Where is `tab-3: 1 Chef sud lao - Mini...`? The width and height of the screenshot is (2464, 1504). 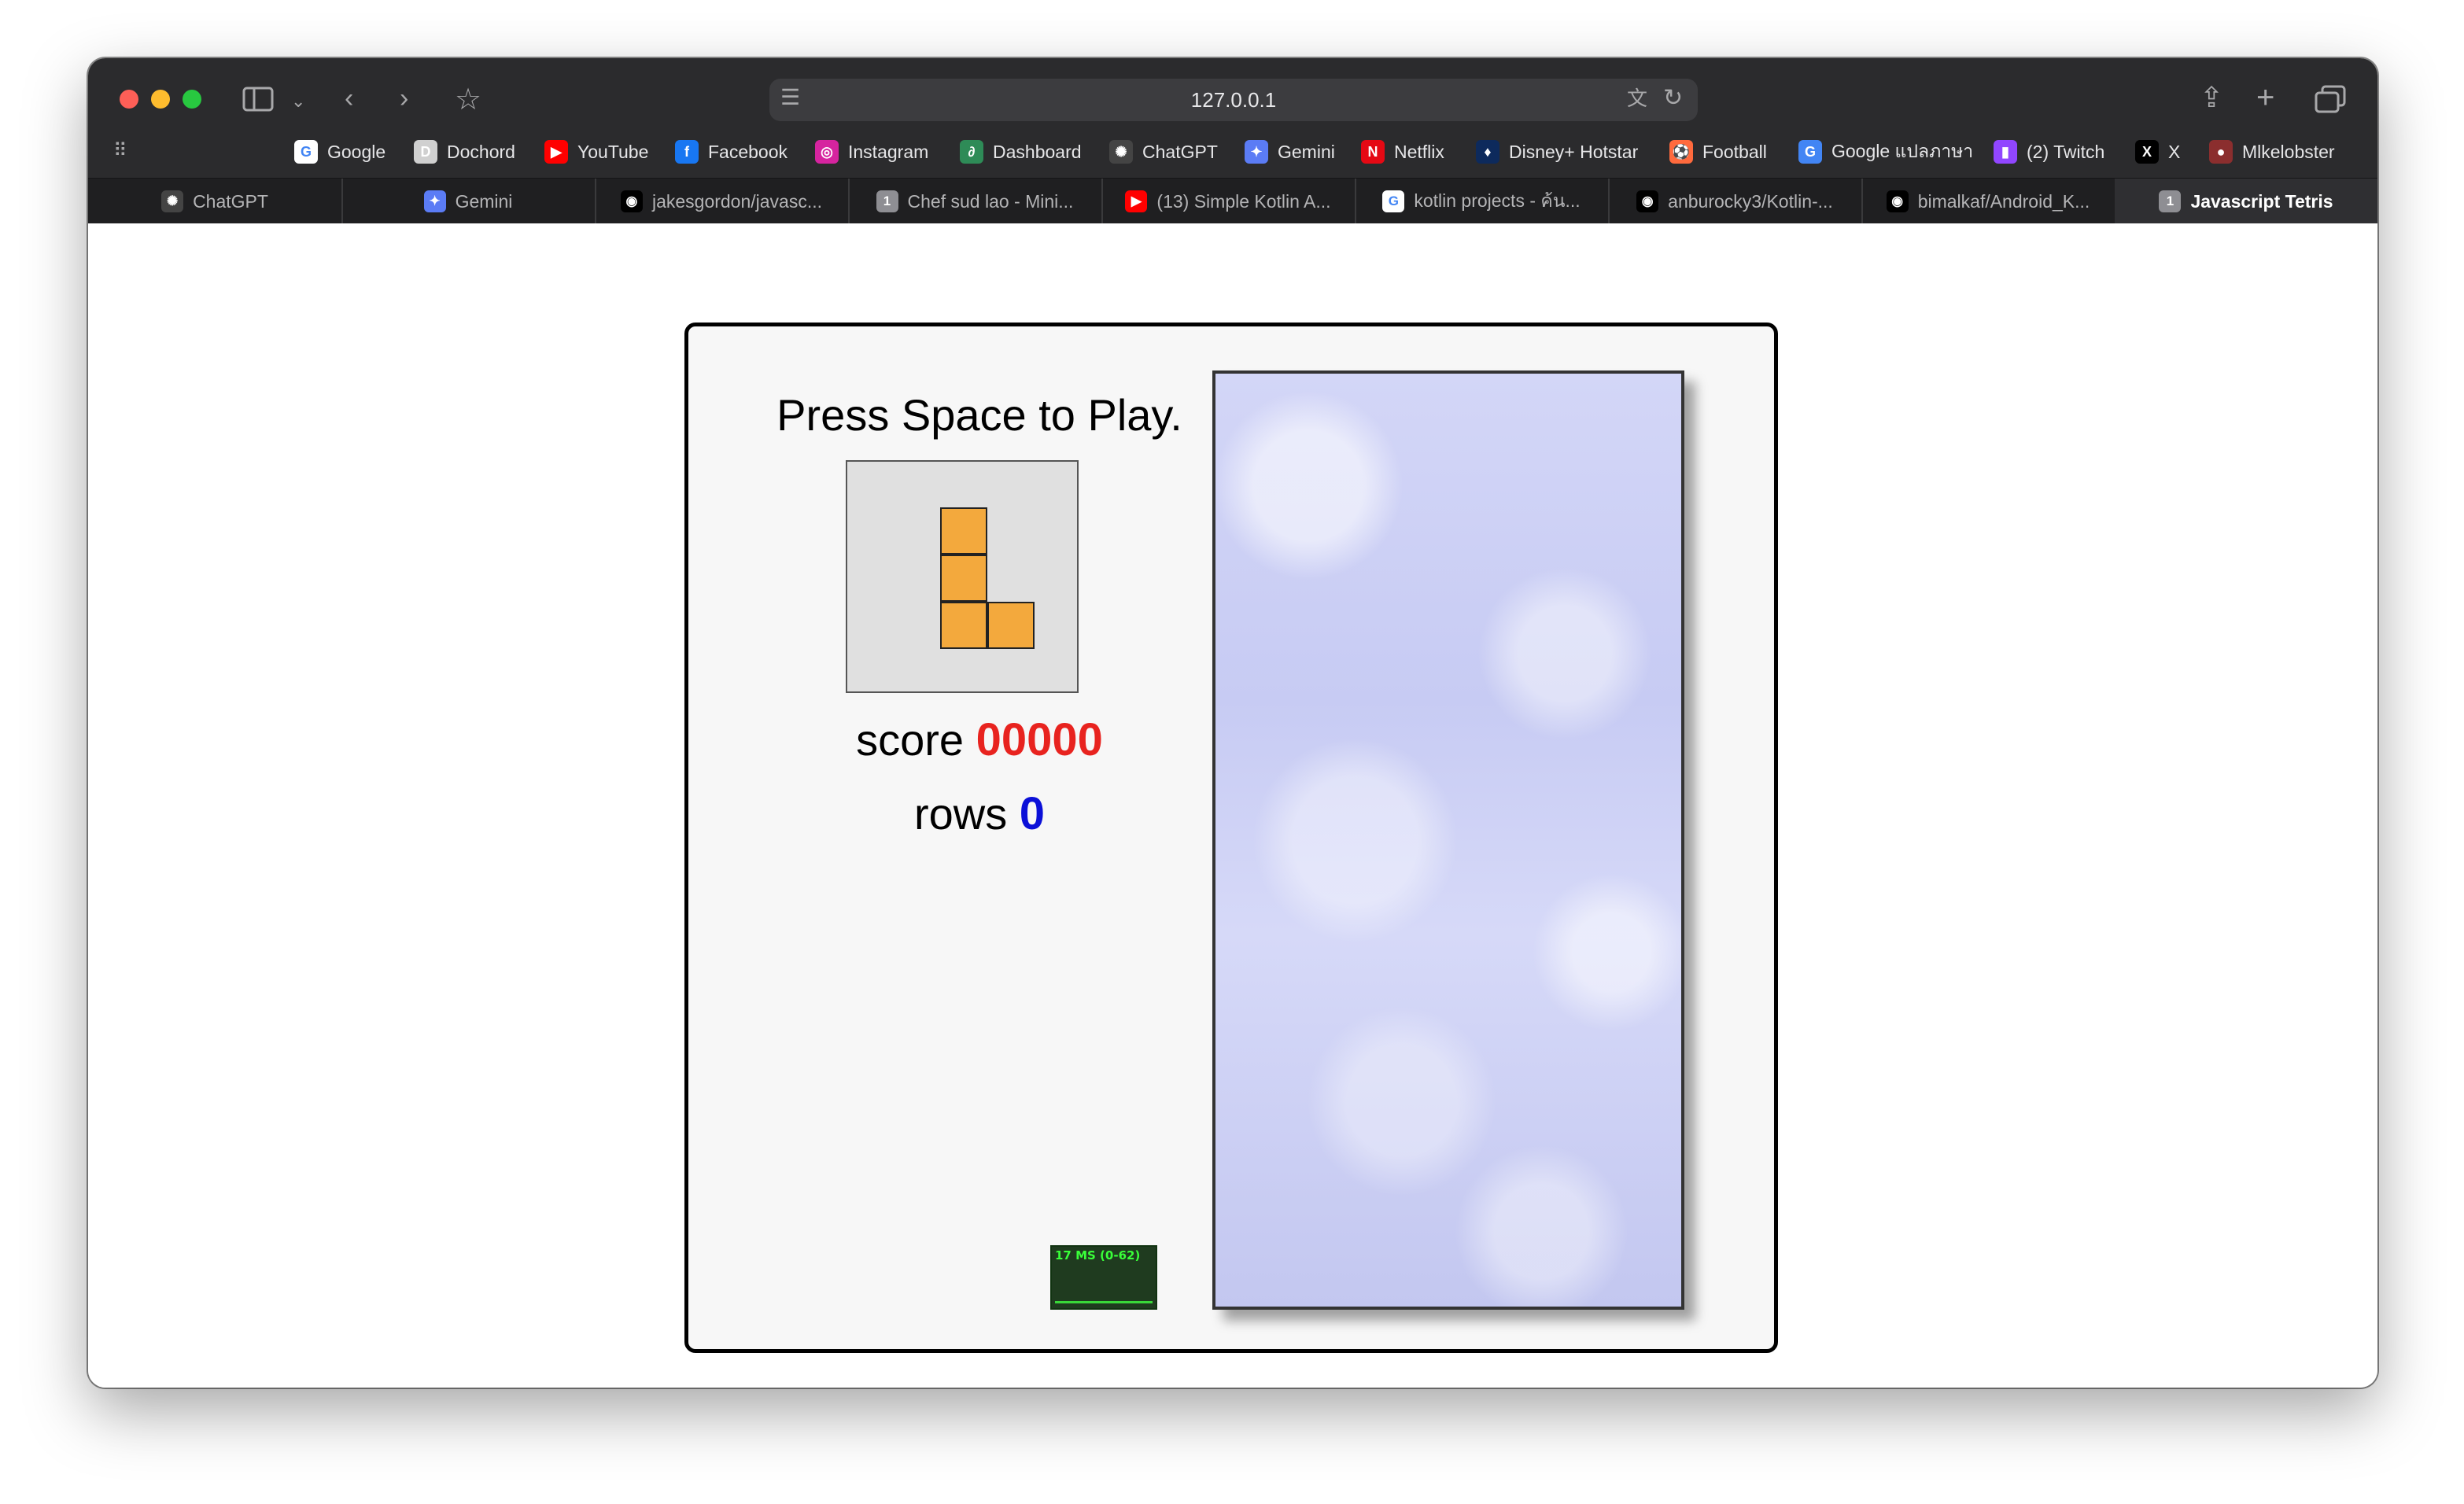 tab-3: 1 Chef sud lao - Mini... is located at coordinates (976, 201).